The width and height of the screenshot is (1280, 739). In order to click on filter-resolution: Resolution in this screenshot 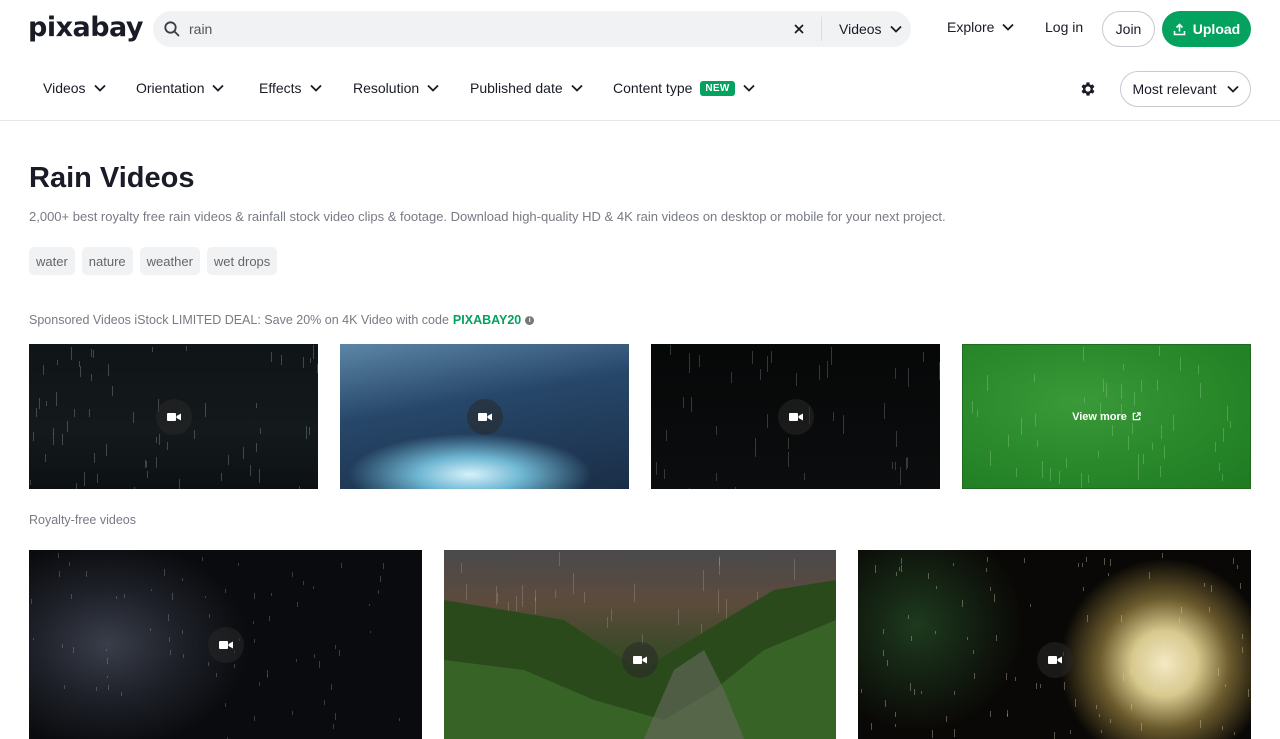, I will do `click(396, 88)`.